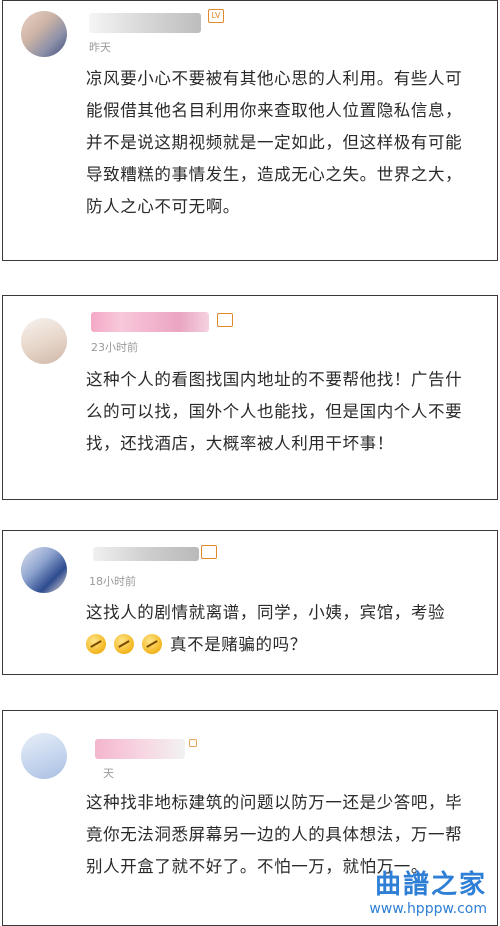  I want to click on comment-time: 昨天, so click(100, 47).